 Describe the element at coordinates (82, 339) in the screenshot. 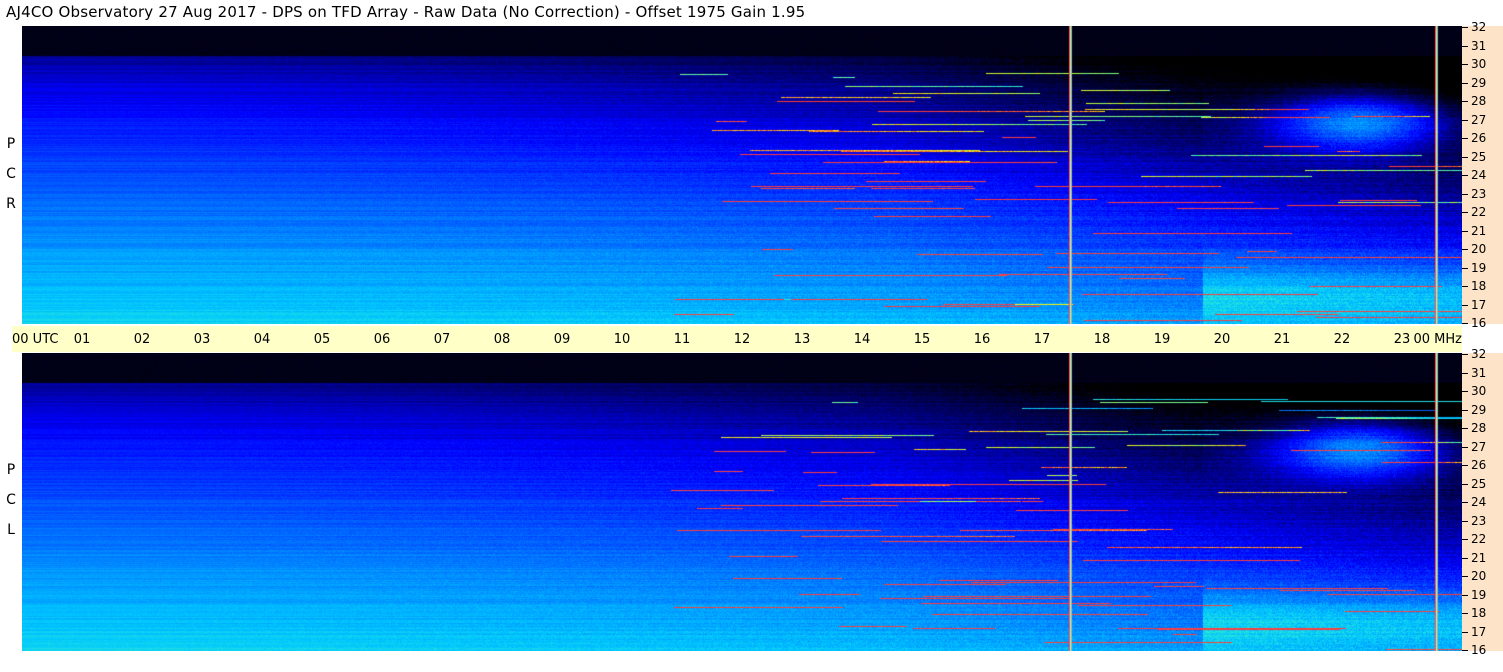

I see `time-tick-label: 01` at that location.